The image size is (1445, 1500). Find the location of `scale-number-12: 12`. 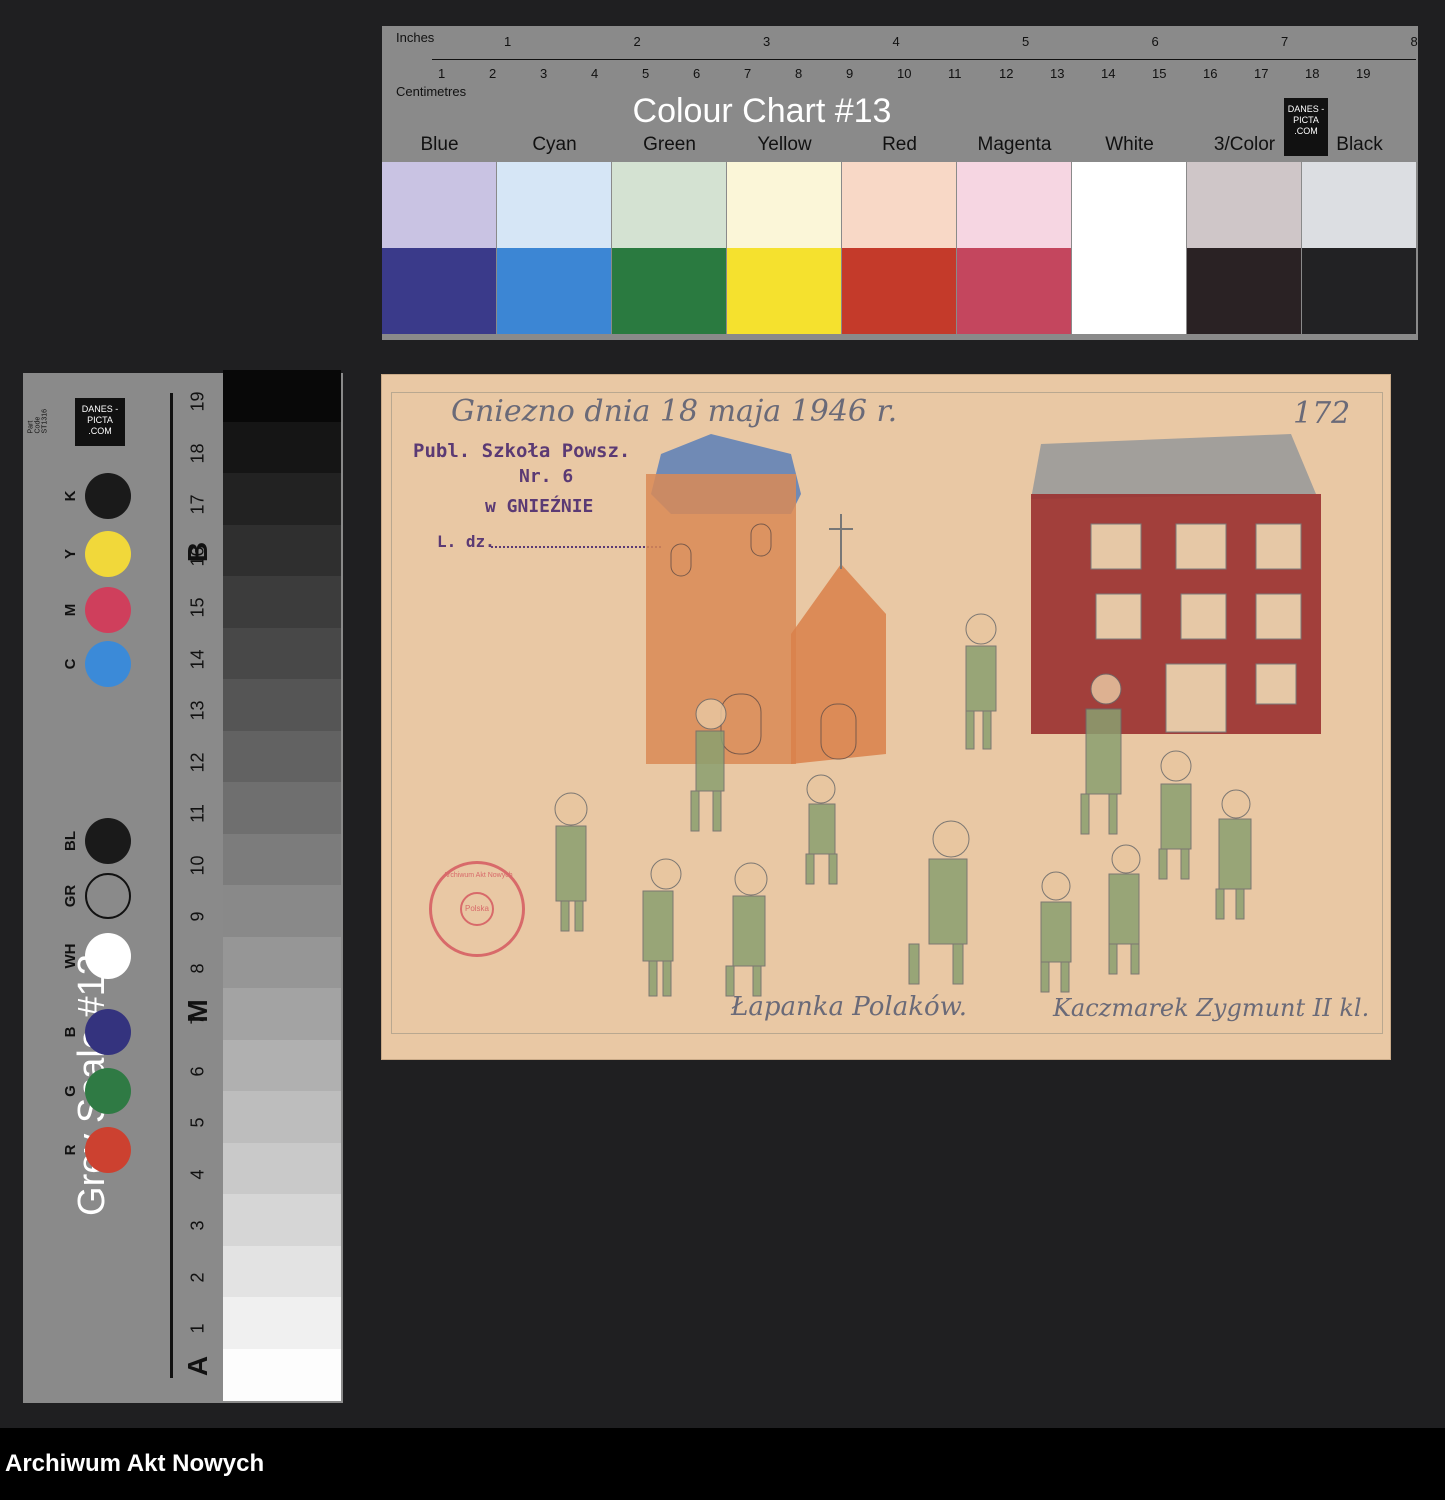

scale-number-12: 12 is located at coordinates (197, 762).